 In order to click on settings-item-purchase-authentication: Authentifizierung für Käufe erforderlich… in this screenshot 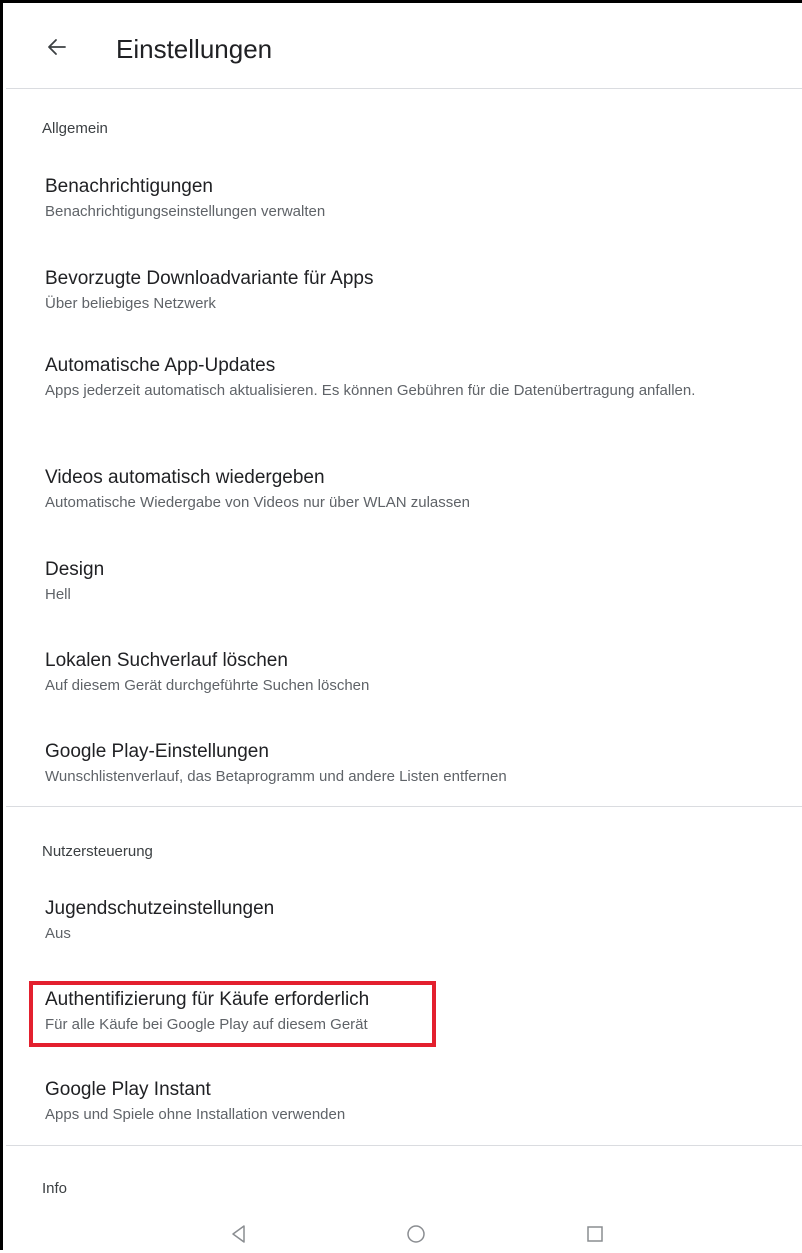, I will do `click(404, 1017)`.